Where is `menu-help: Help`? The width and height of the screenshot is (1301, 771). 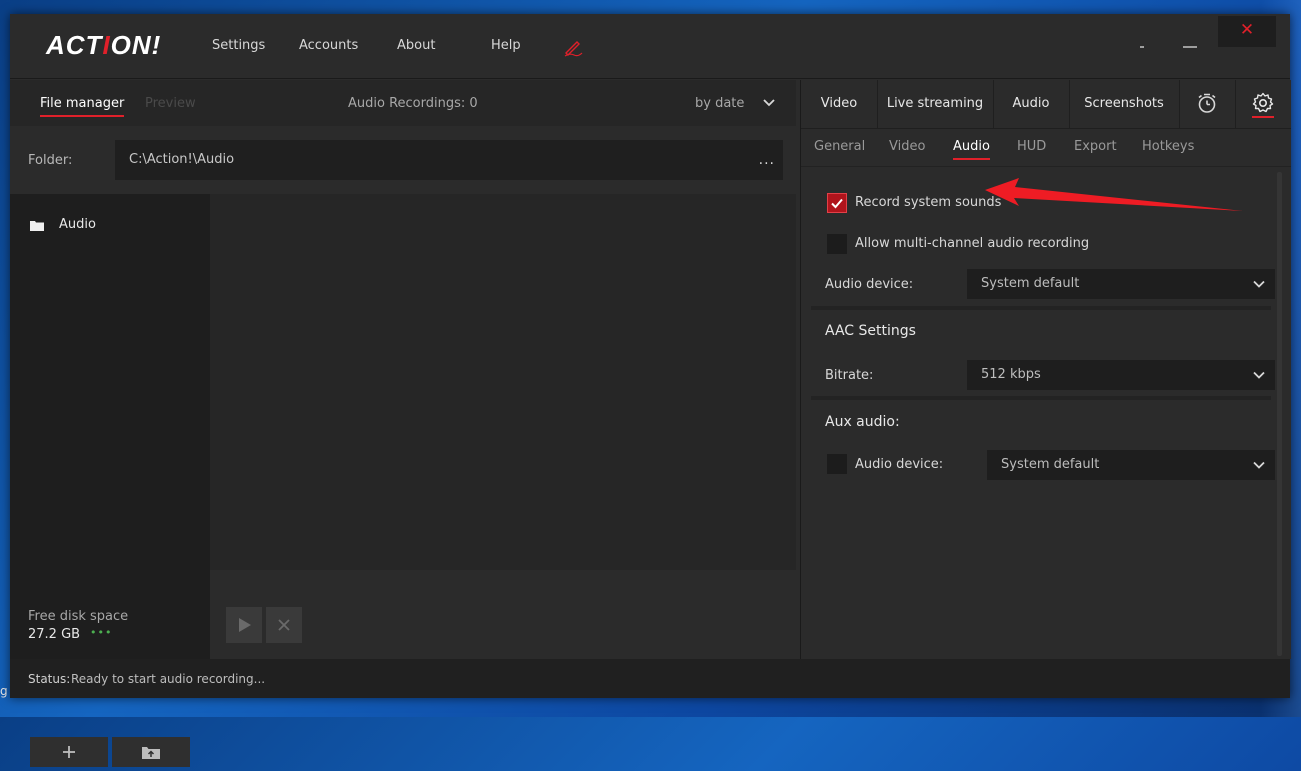
menu-help: Help is located at coordinates (506, 45).